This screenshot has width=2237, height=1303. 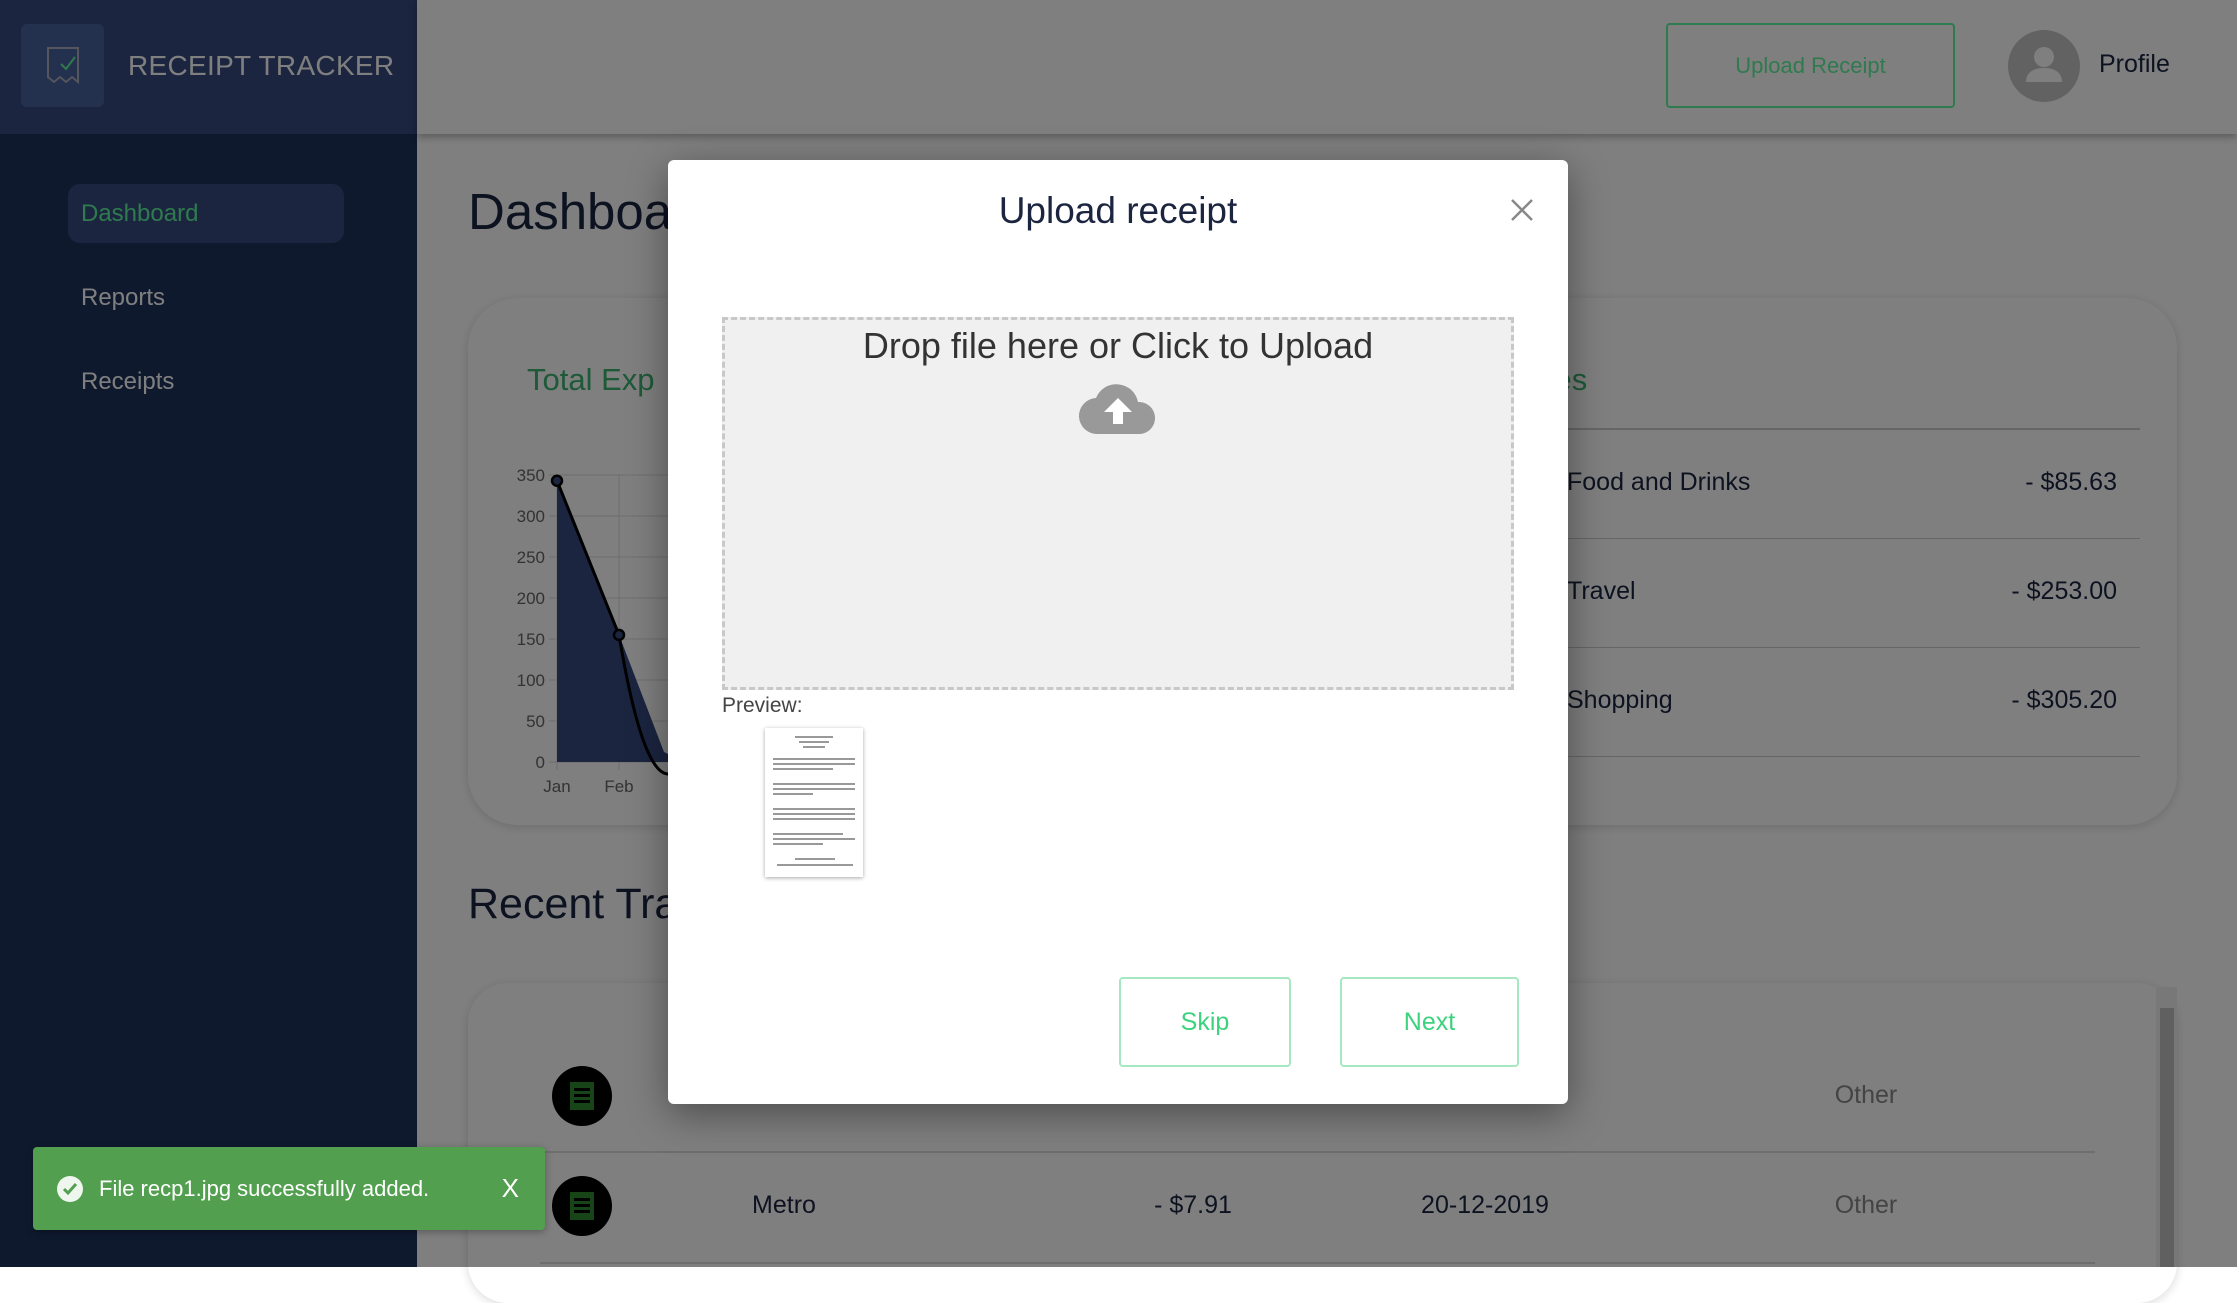 What do you see at coordinates (264, 1188) in the screenshot?
I see `toast-message: File recp1.jpg successfully added.` at bounding box center [264, 1188].